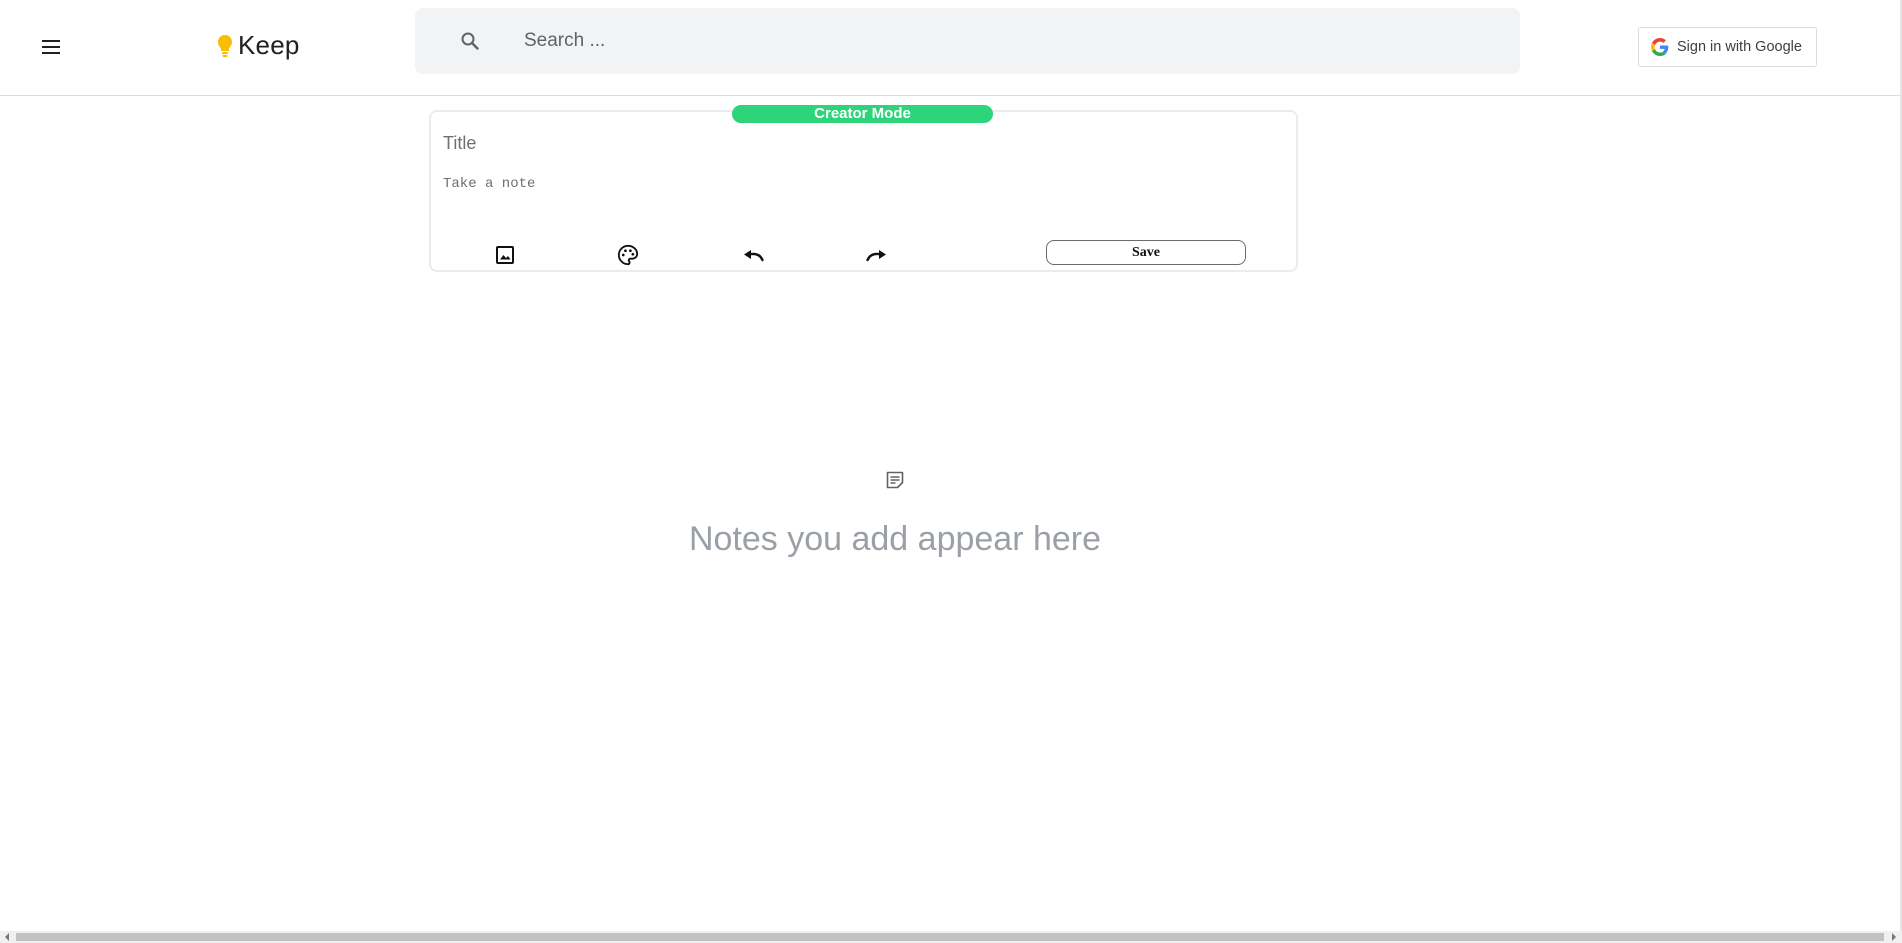  I want to click on hamburger-menu-icon, so click(51, 47).